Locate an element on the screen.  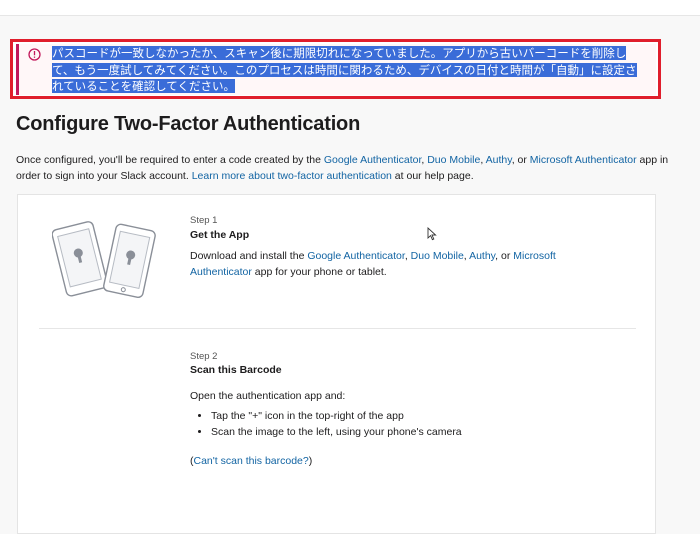
microsoft-authenticator-link: Microsoft Authenticator is located at coordinates (583, 160).